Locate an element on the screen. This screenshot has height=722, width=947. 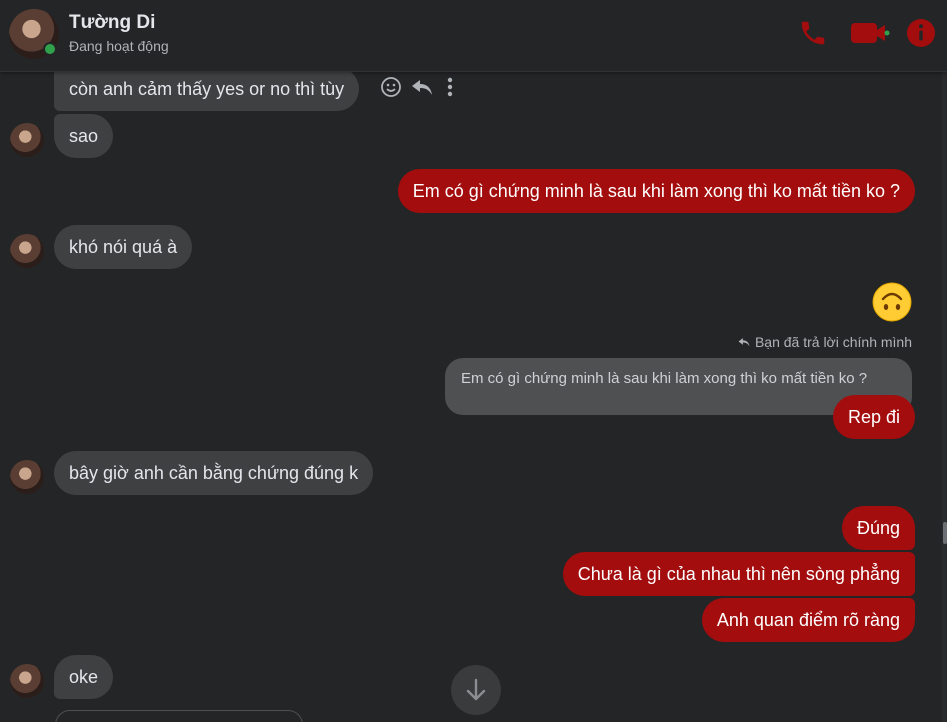
message-outgoing: Đúng is located at coordinates (878, 528).